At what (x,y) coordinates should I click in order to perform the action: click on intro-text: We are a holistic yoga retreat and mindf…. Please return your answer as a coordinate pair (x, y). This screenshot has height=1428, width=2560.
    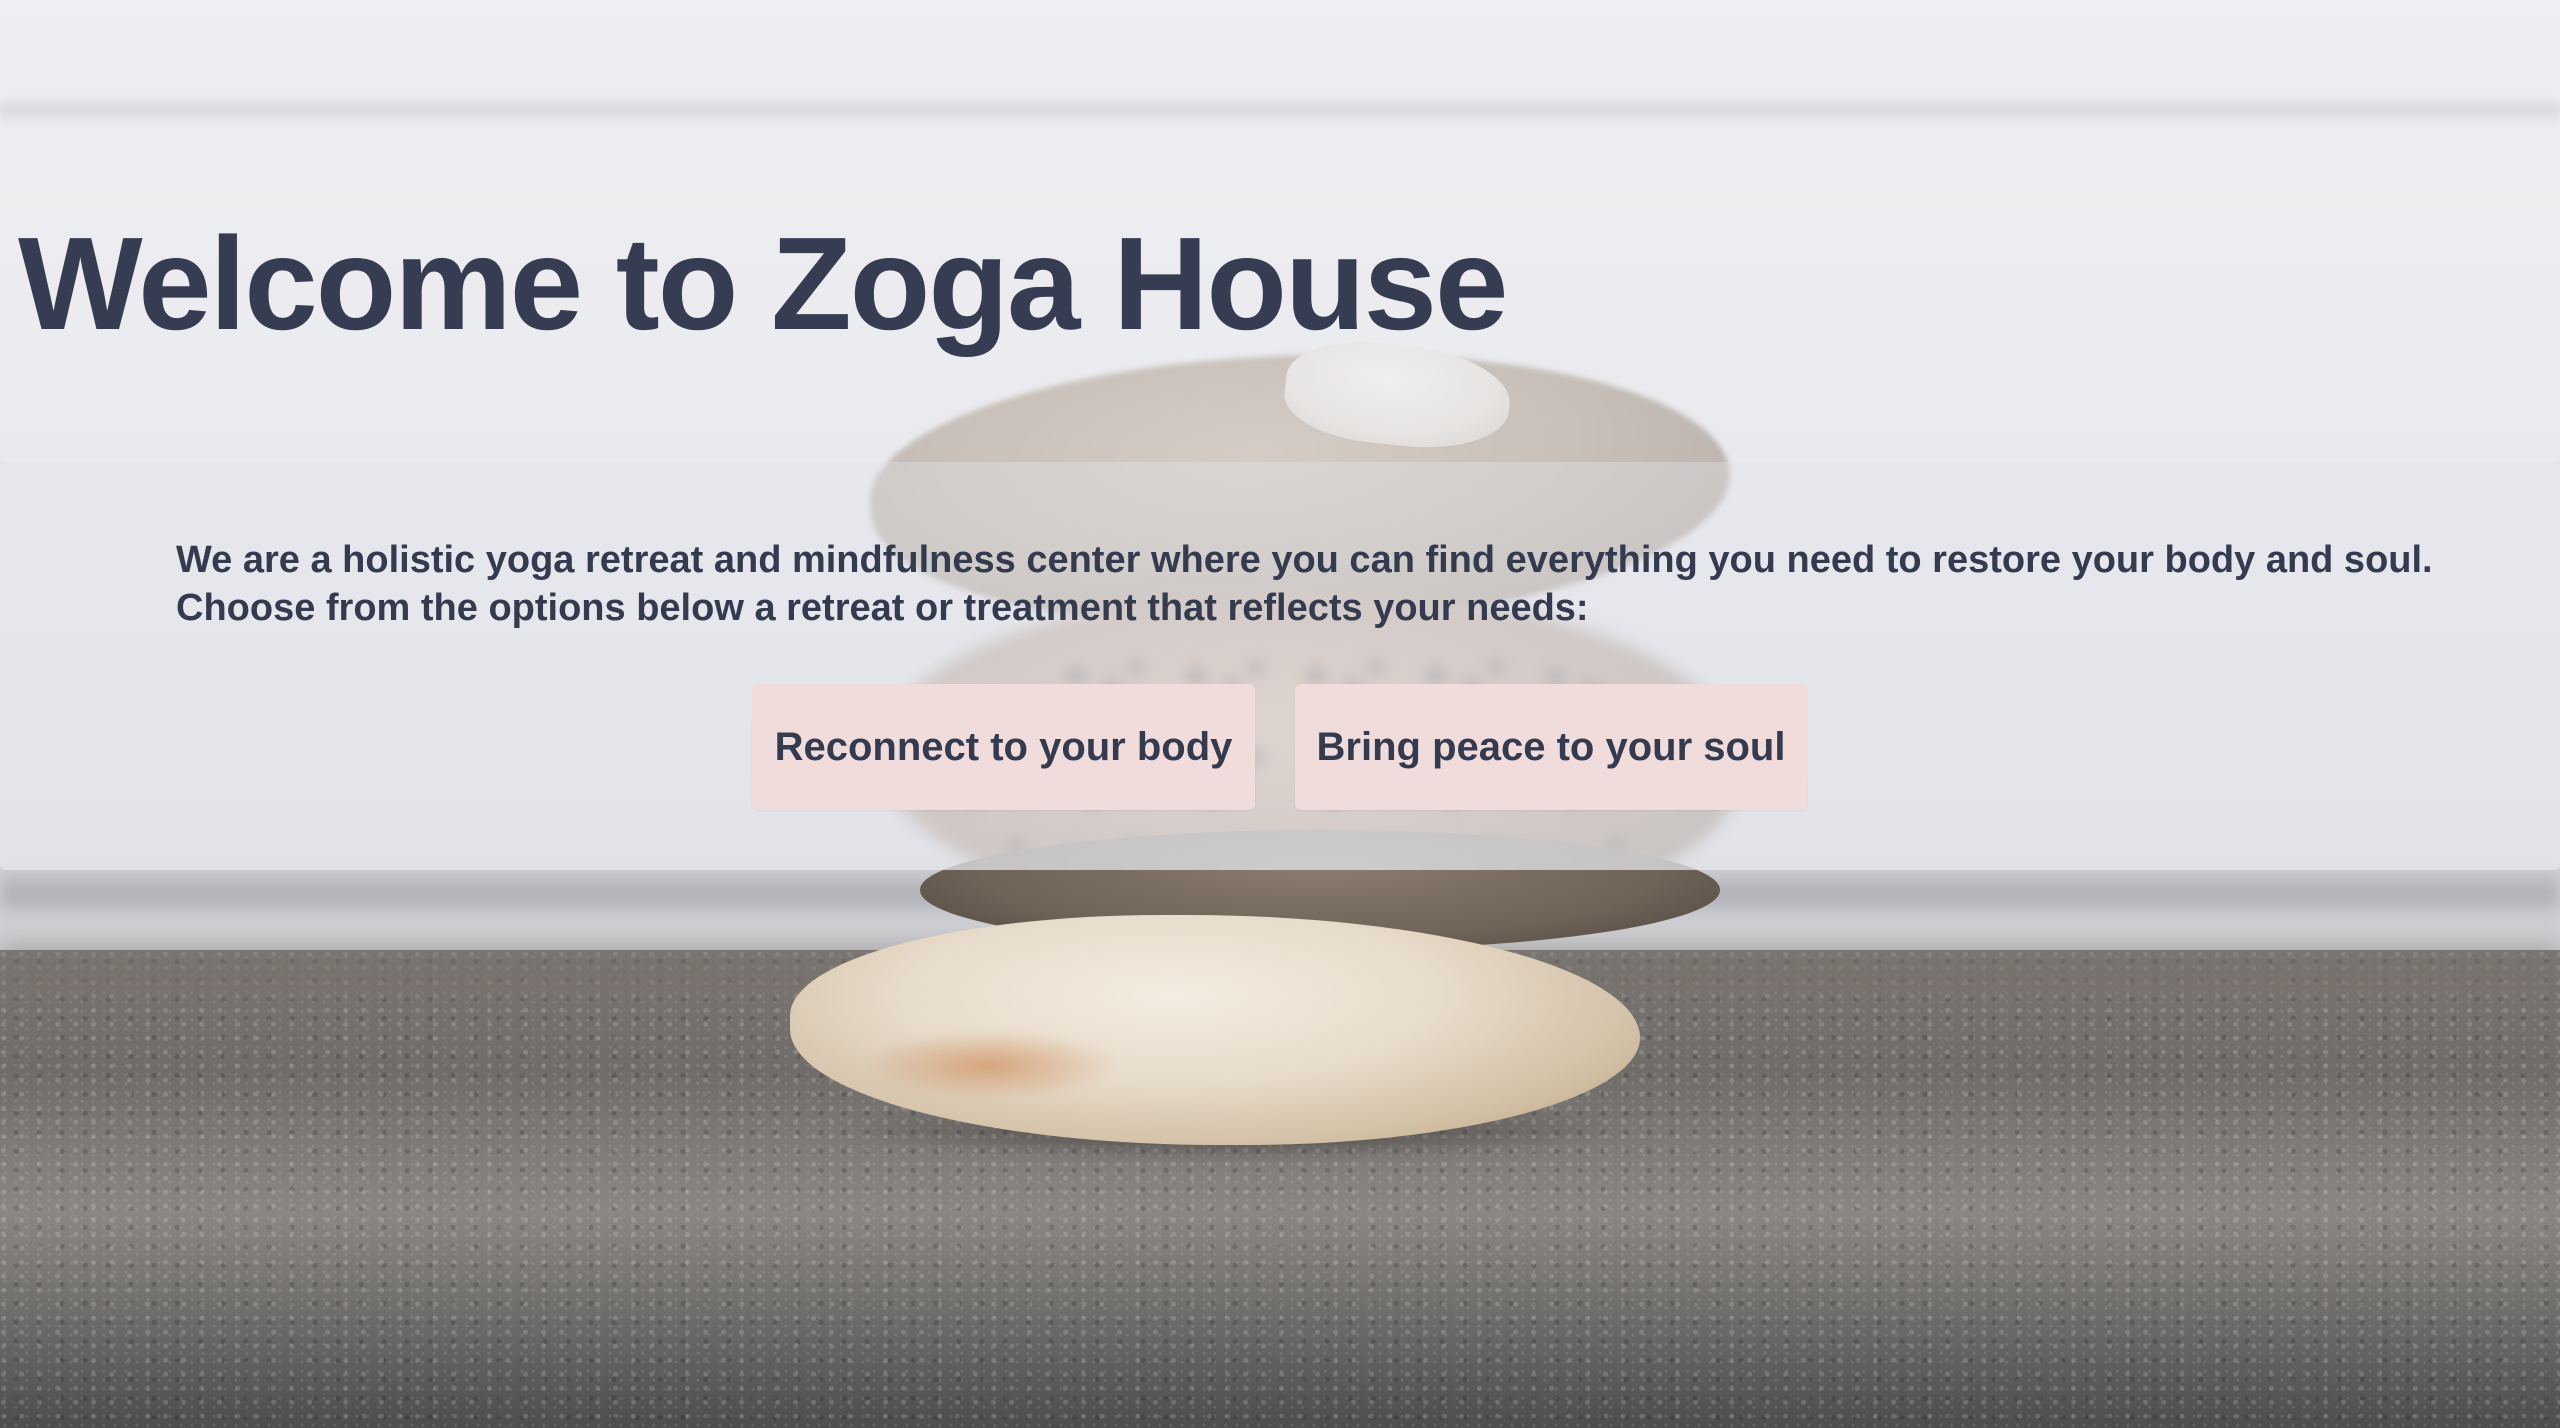
    Looking at the image, I should click on (1326, 584).